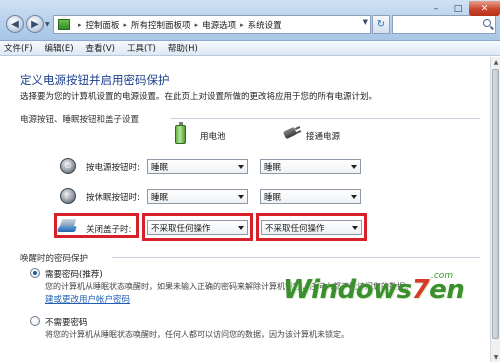 This screenshot has height=362, width=500. What do you see at coordinates (495, 204) in the screenshot?
I see `scrollbar-thumb` at bounding box center [495, 204].